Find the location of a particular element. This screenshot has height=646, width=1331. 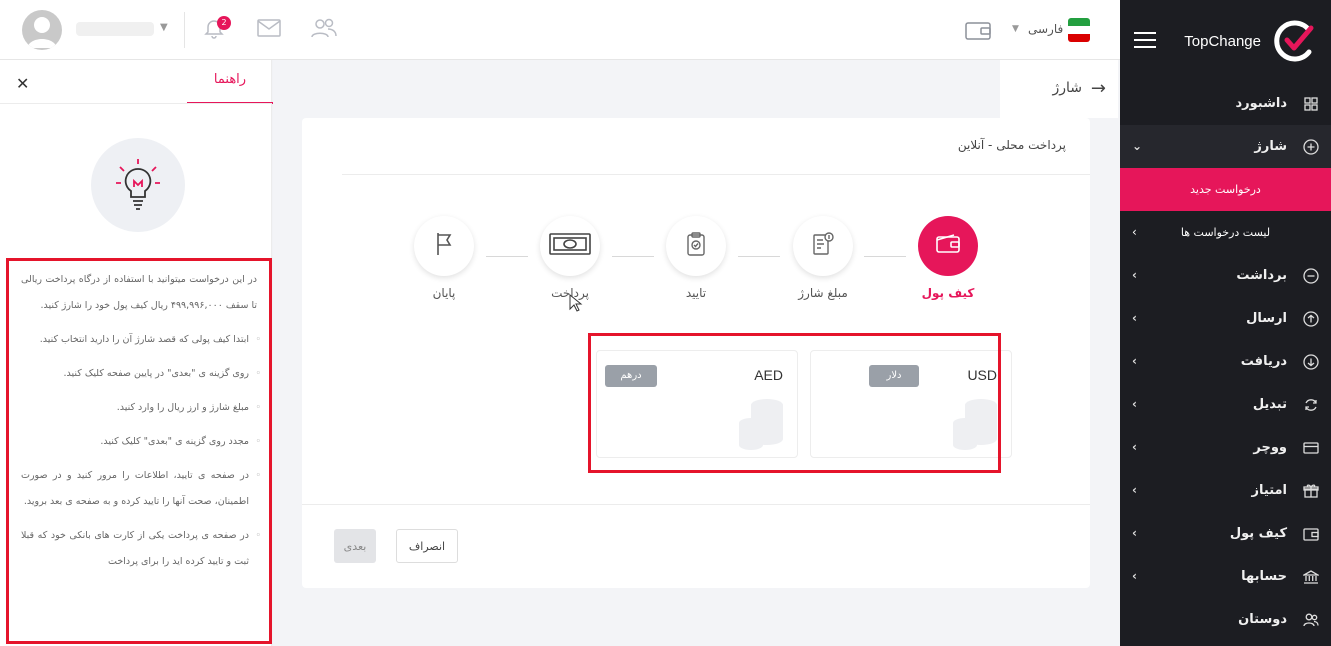

step-finish is located at coordinates (444, 246).